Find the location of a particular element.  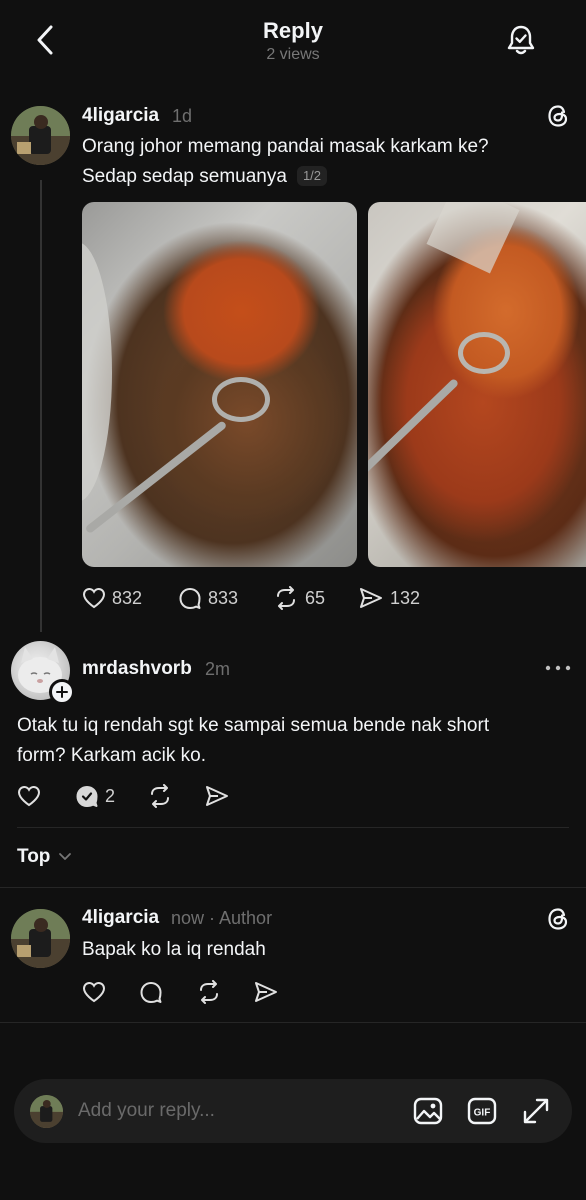

composer-avatar is located at coordinates (46, 1111).